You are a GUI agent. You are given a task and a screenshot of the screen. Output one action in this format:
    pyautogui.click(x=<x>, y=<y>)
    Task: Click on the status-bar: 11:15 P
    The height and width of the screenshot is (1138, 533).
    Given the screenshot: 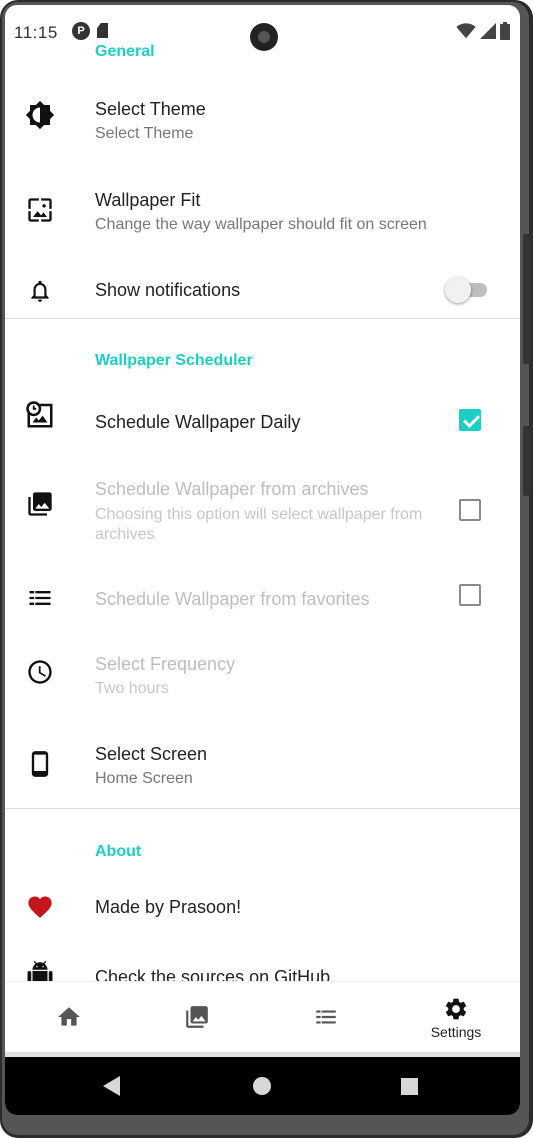 What is the action you would take?
    pyautogui.click(x=262, y=28)
    